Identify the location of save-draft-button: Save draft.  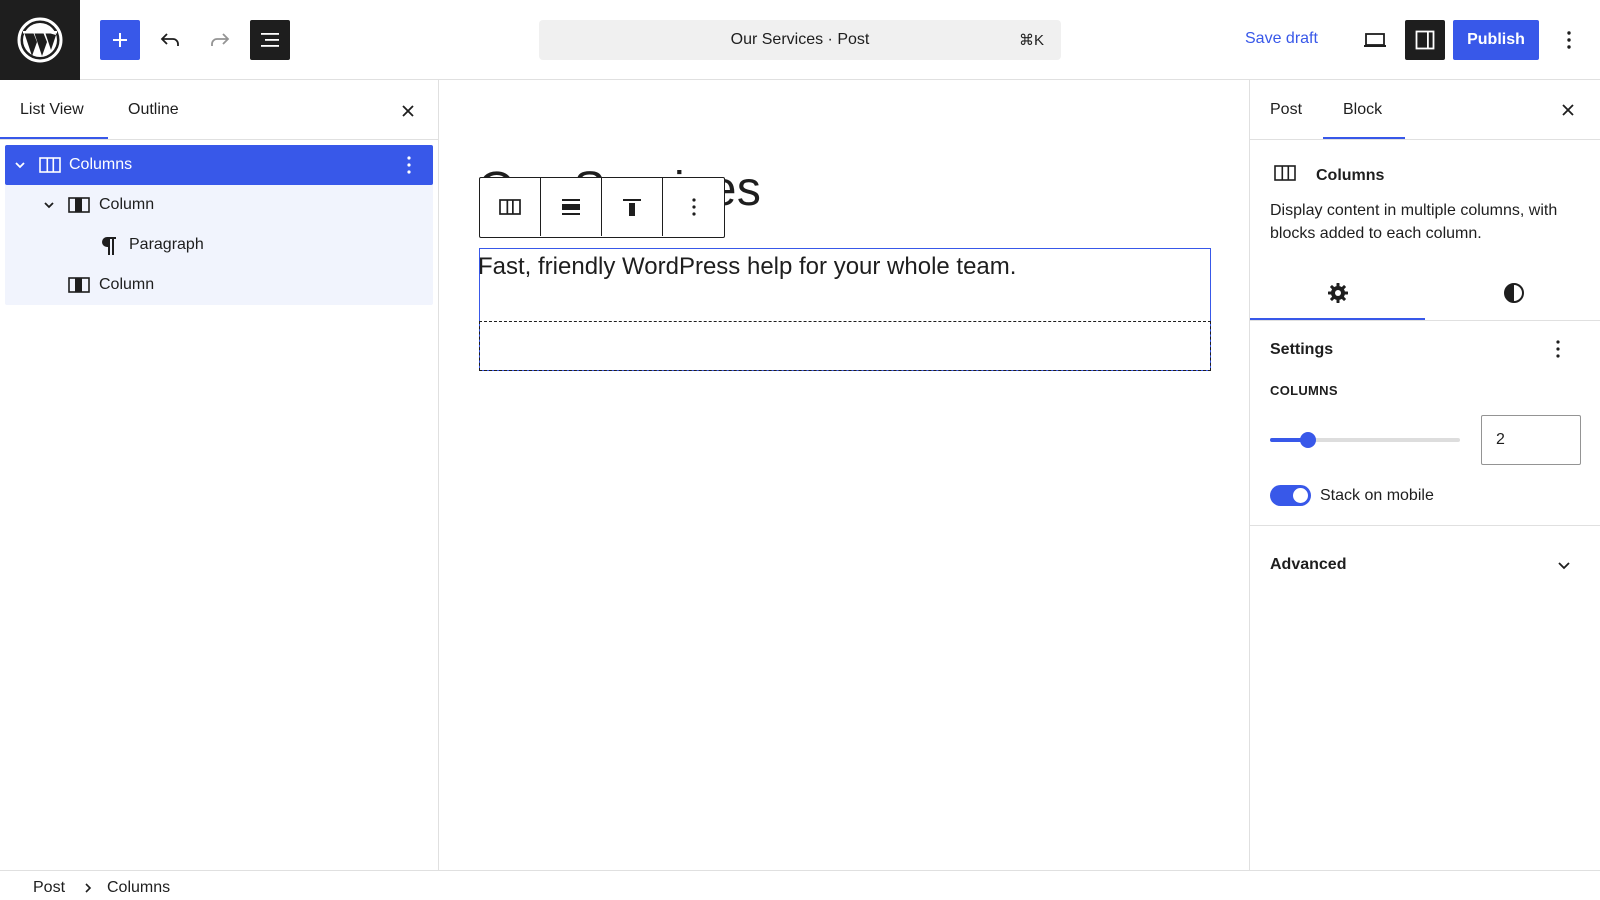
(1281, 39).